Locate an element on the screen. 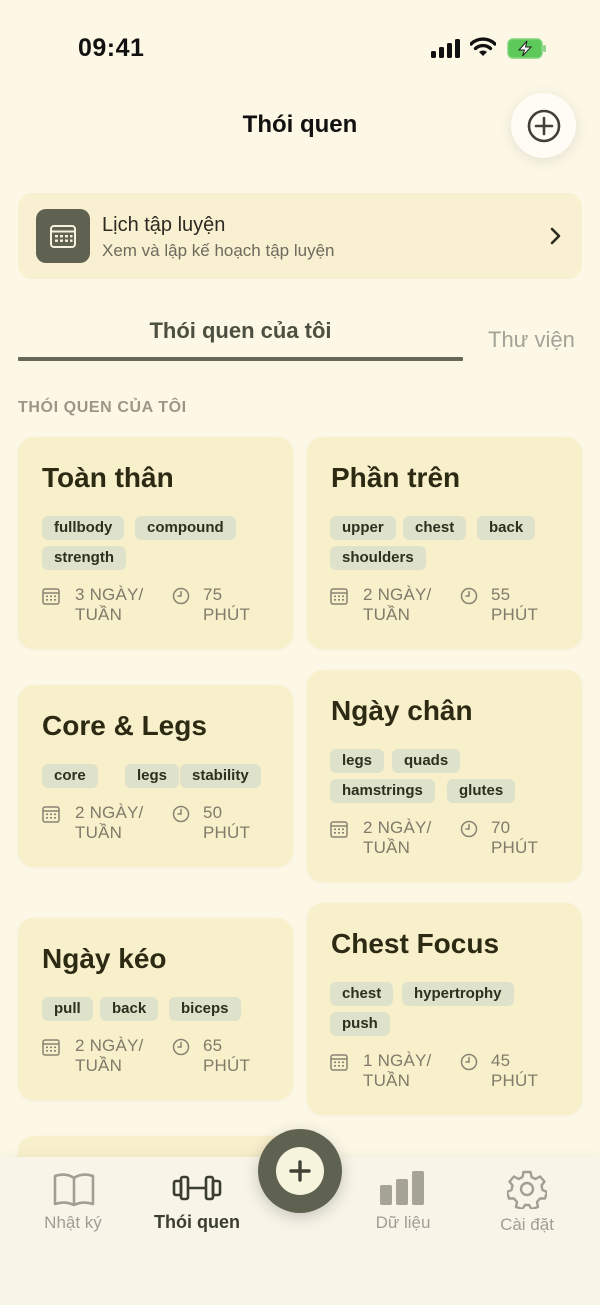 The height and width of the screenshot is (1305, 600). nav-item-data: Dữ liệu is located at coordinates (403, 1223).